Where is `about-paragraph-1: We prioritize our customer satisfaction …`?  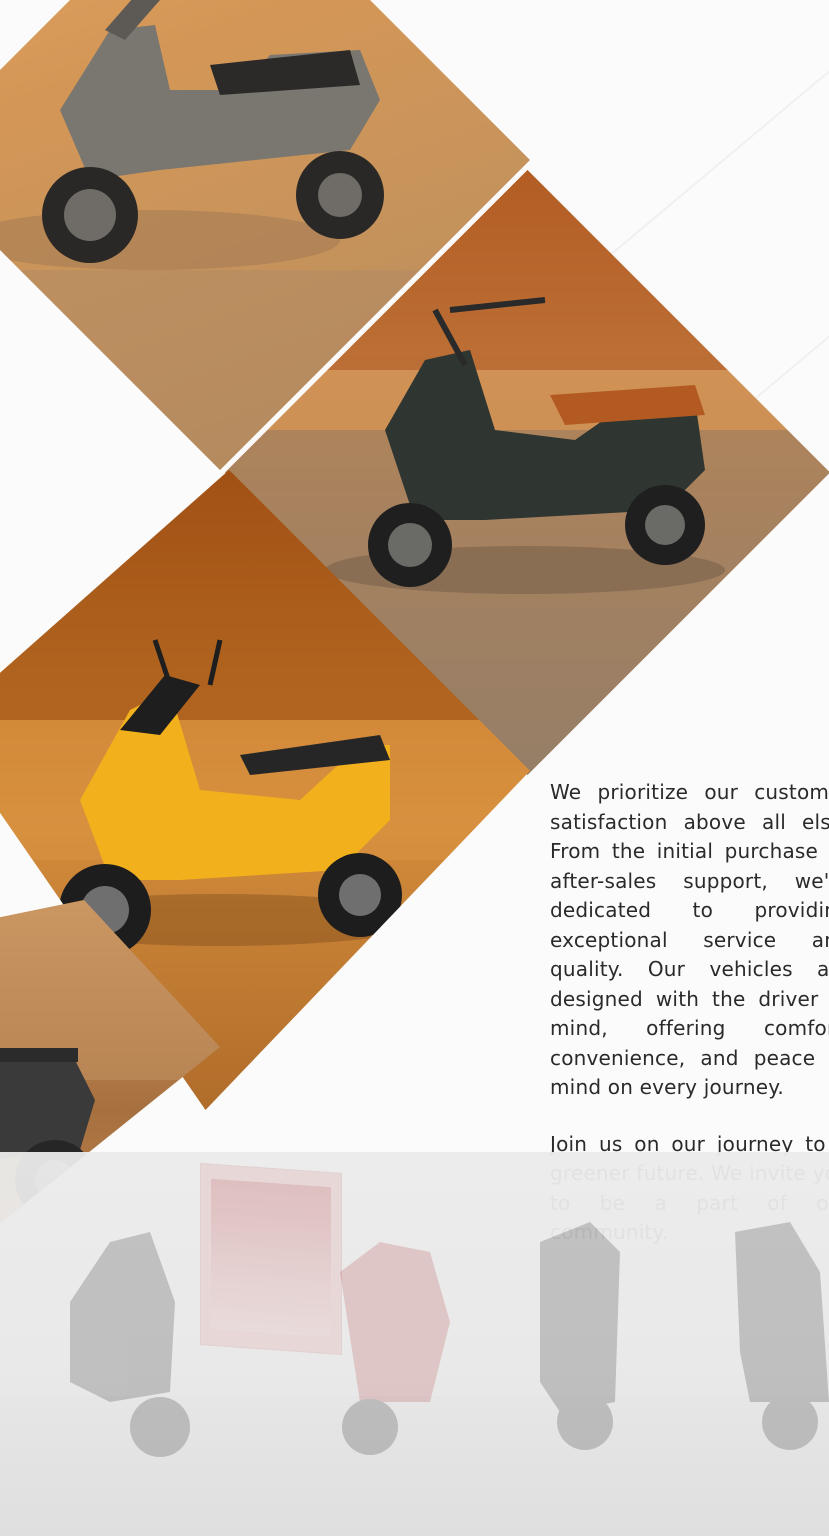
about-paragraph-1: We prioritize our customer satisfaction … is located at coordinates (689, 939).